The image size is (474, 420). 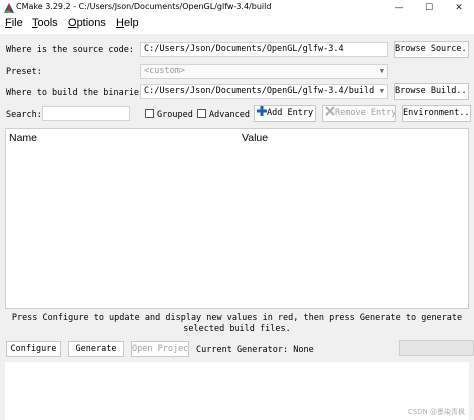 What do you see at coordinates (459, 8) in the screenshot?
I see `close-button: ✕` at bounding box center [459, 8].